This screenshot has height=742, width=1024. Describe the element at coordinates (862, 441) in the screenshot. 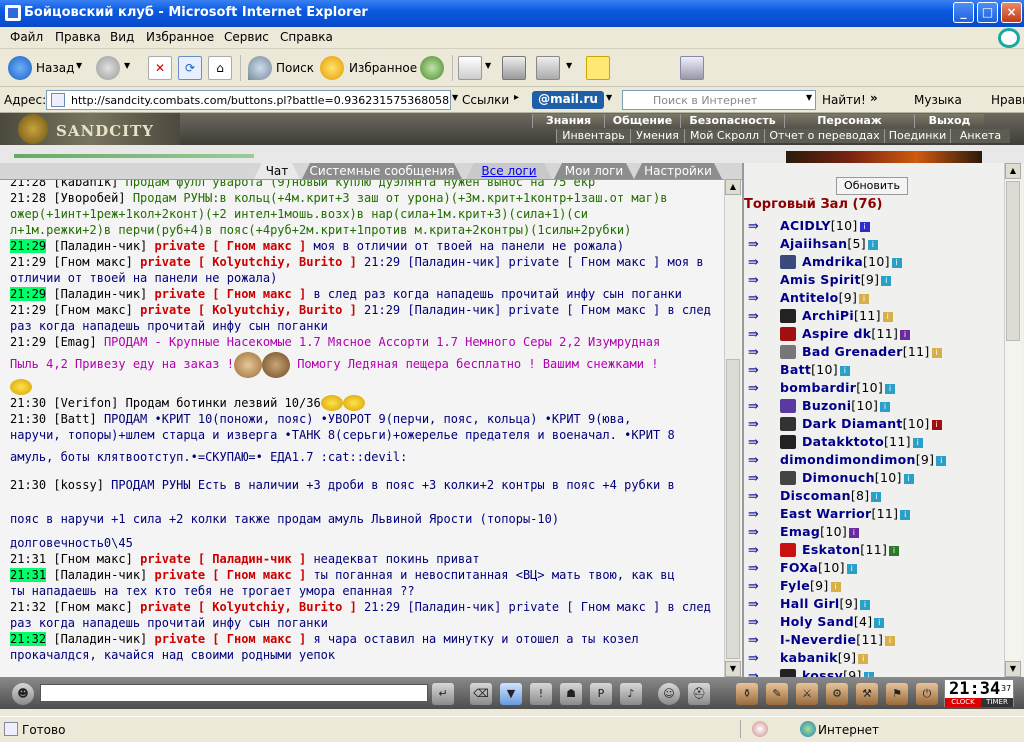

I see `player-name: Datakktoto[11] i` at that location.